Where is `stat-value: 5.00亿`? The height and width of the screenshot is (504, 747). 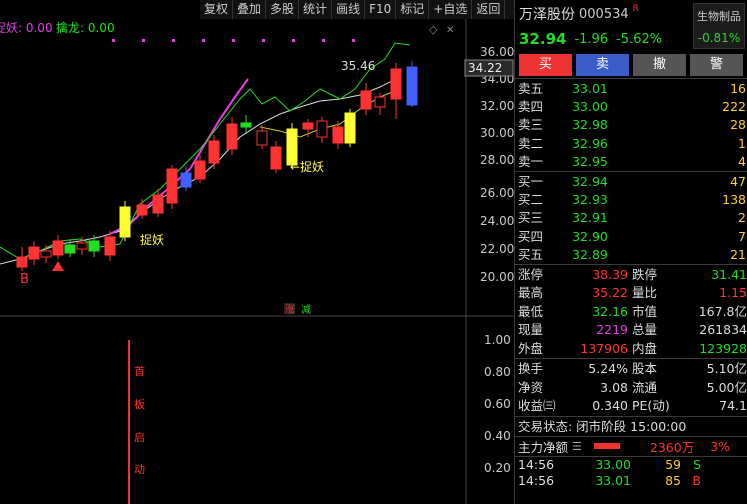 stat-value: 5.00亿 is located at coordinates (726, 387).